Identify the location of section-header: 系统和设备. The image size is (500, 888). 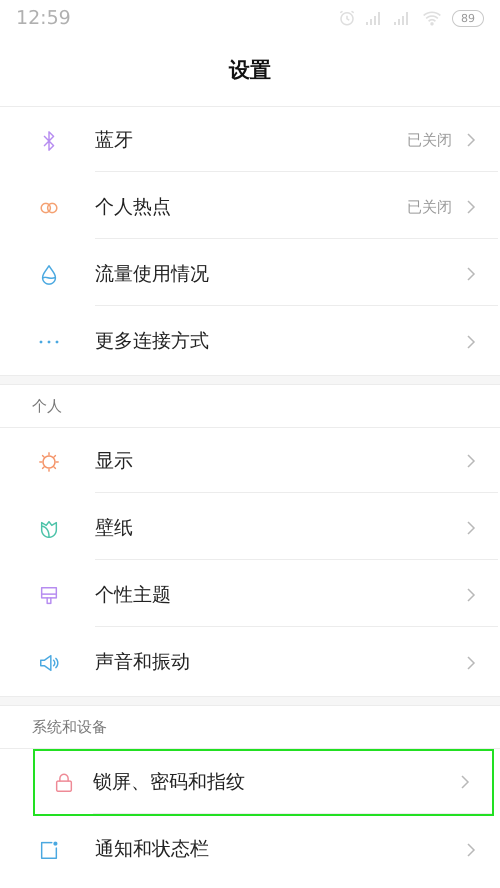
(69, 727).